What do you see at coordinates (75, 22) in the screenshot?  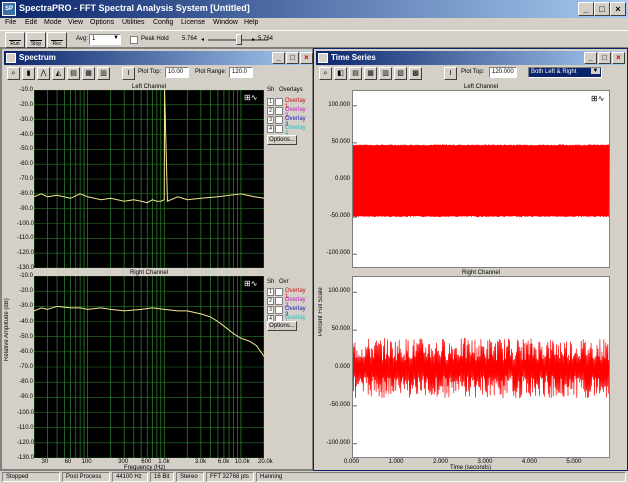 I see `menu-view: View` at bounding box center [75, 22].